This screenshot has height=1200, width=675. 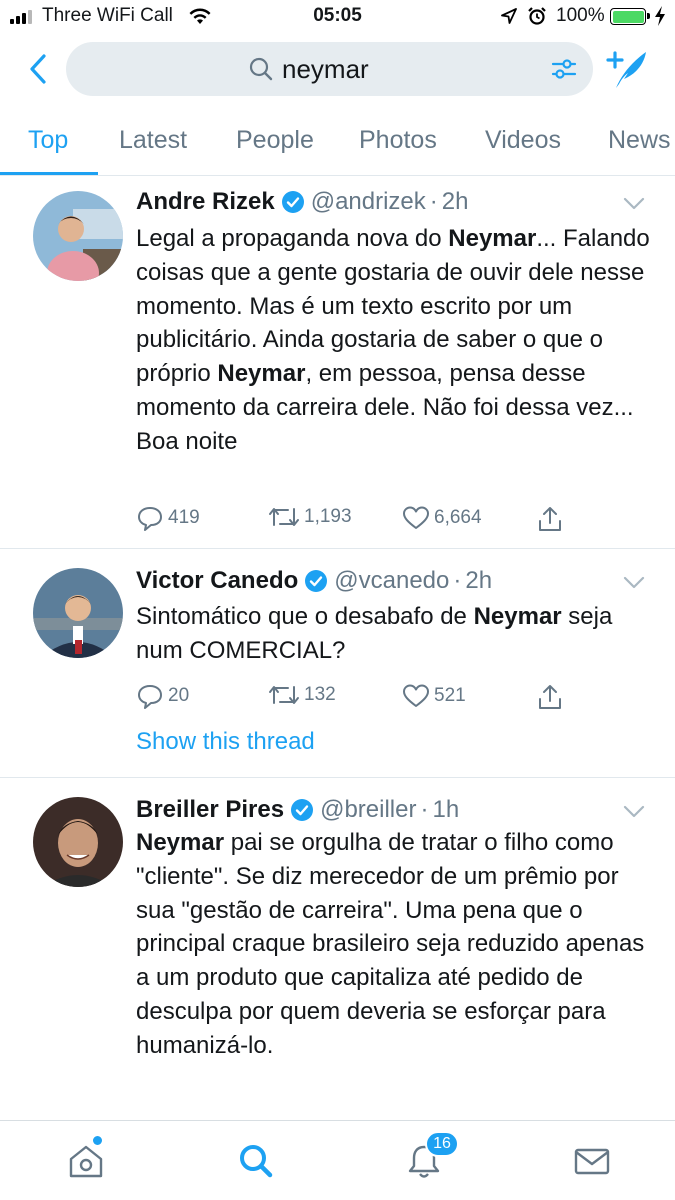 I want to click on back-arrow-icon, so click(x=39, y=69).